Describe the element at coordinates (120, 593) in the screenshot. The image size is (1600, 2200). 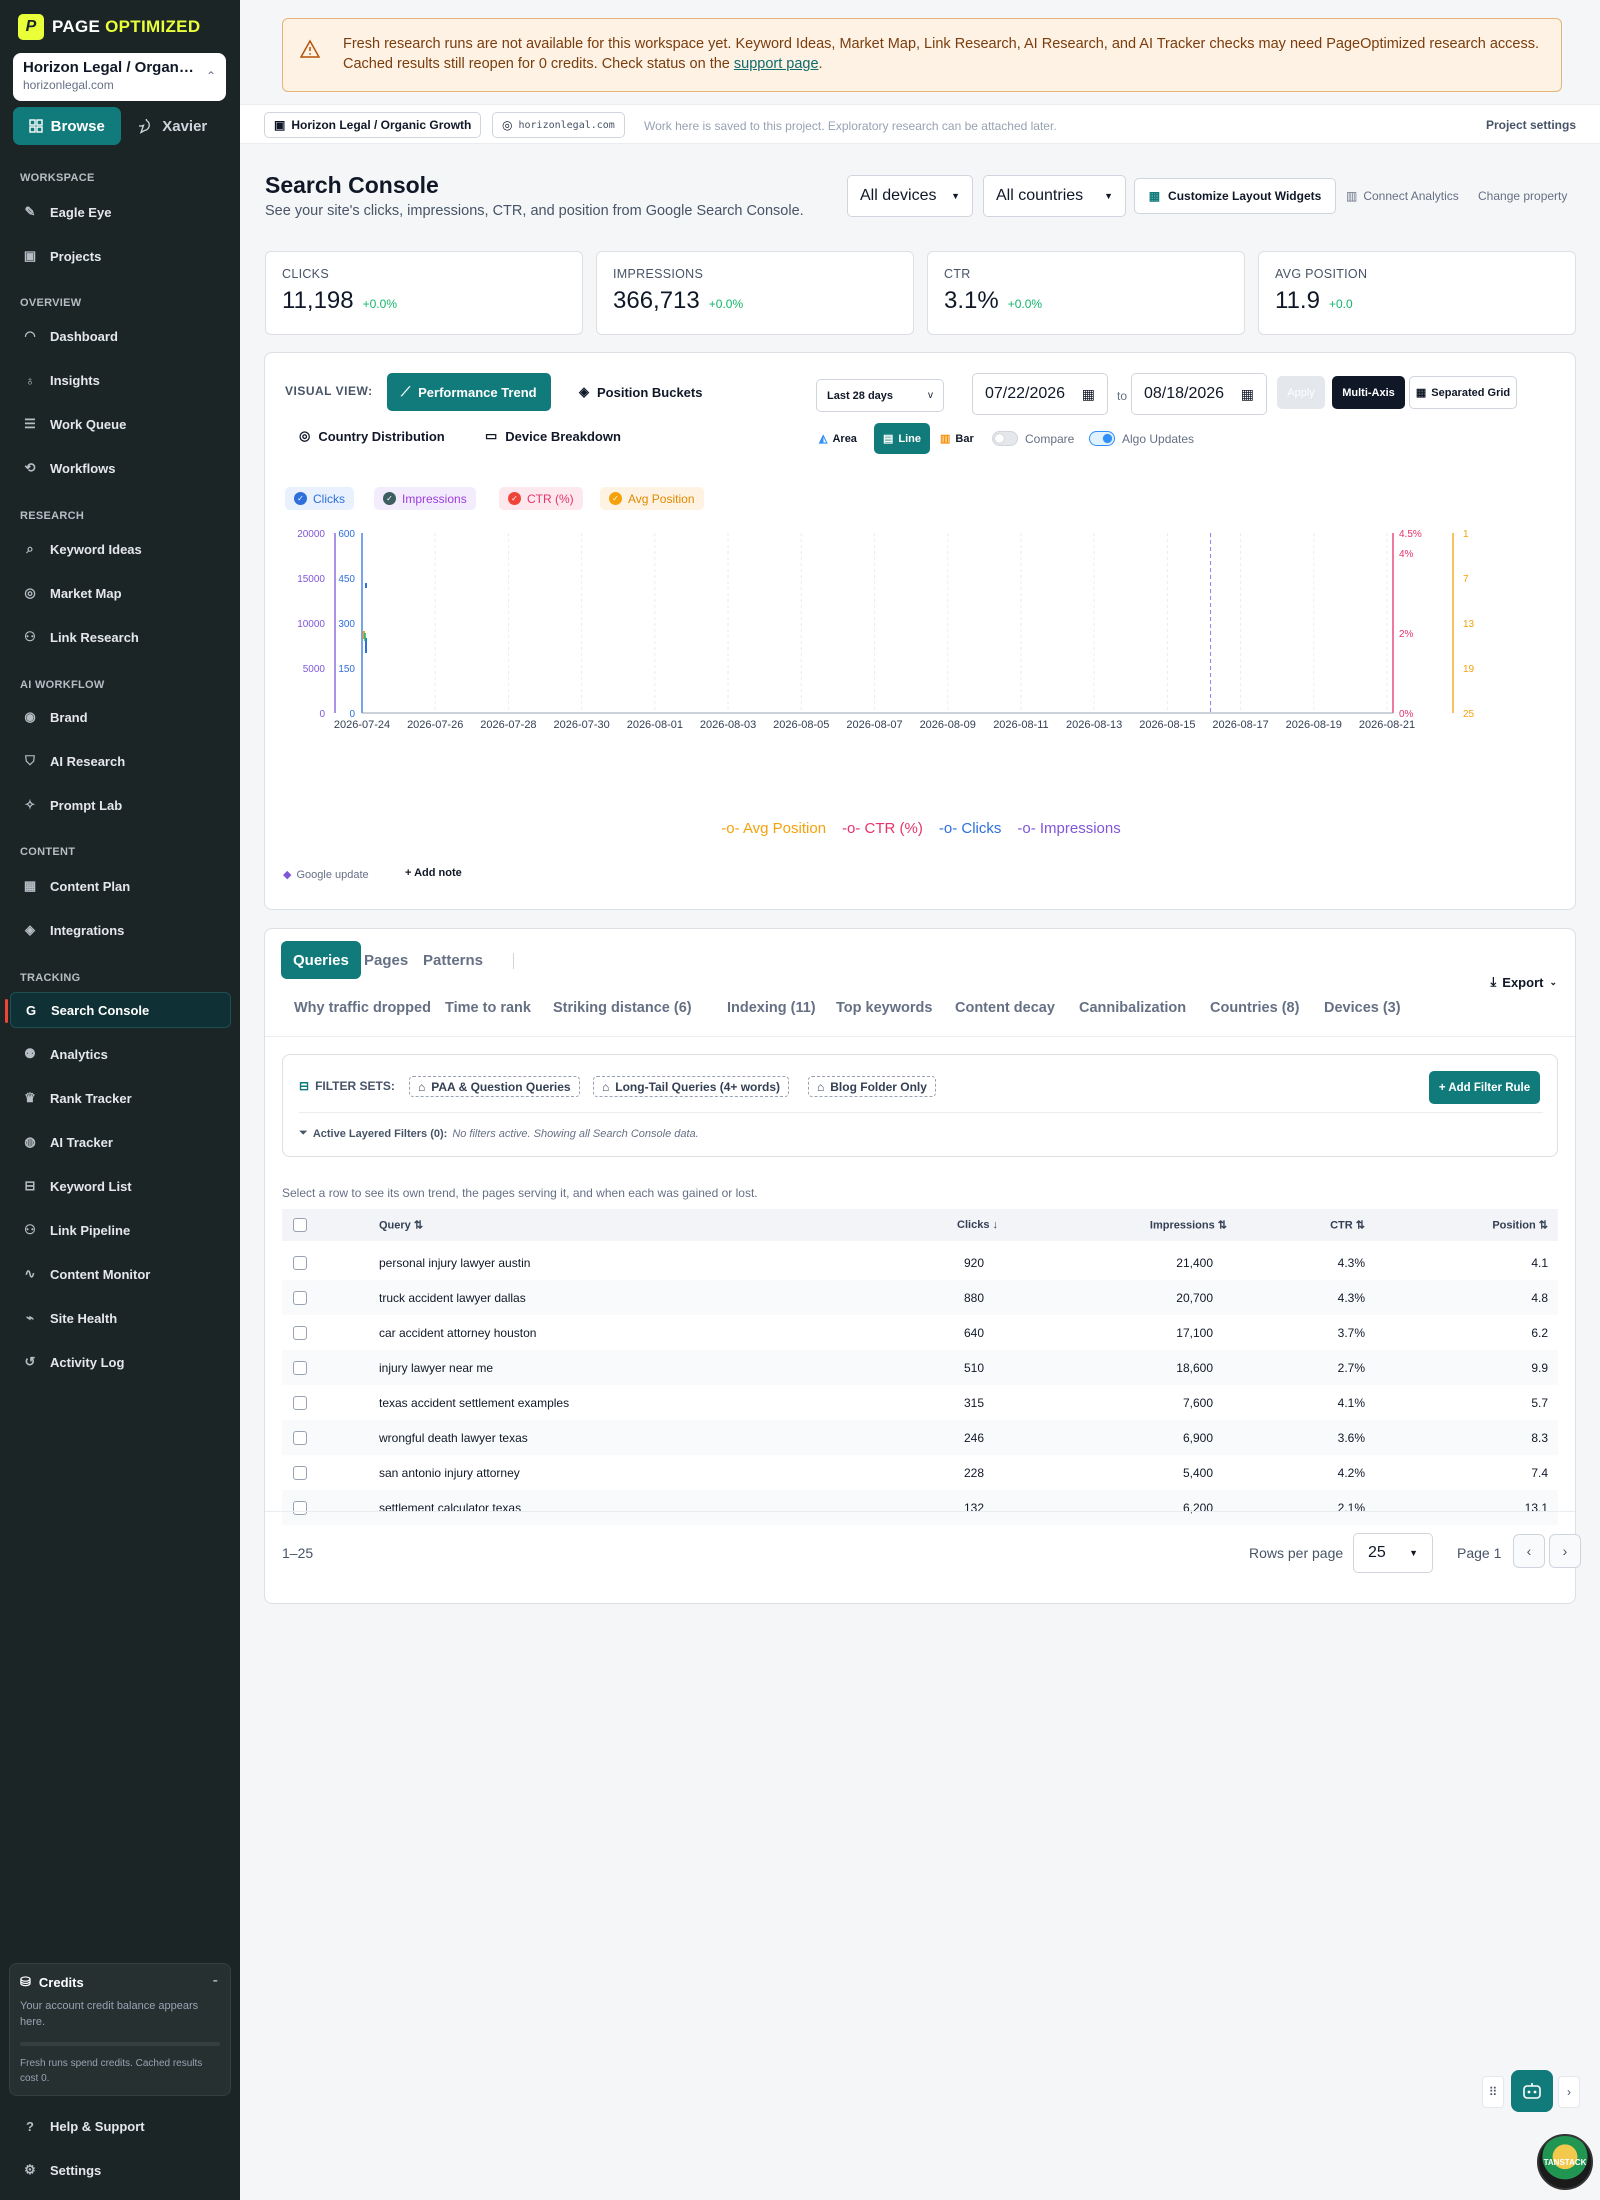
I see `sidebar-item-market-map: ◎ Market Map` at that location.